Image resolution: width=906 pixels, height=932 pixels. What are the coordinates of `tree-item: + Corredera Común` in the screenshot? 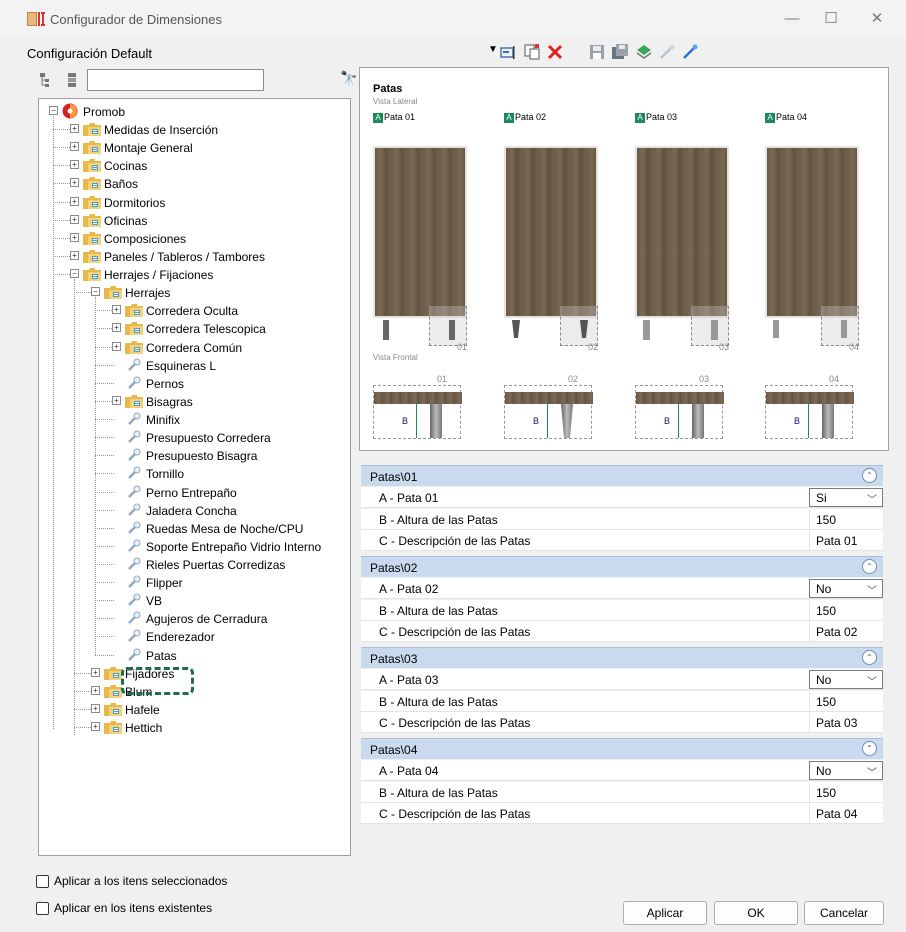 It's located at (194, 347).